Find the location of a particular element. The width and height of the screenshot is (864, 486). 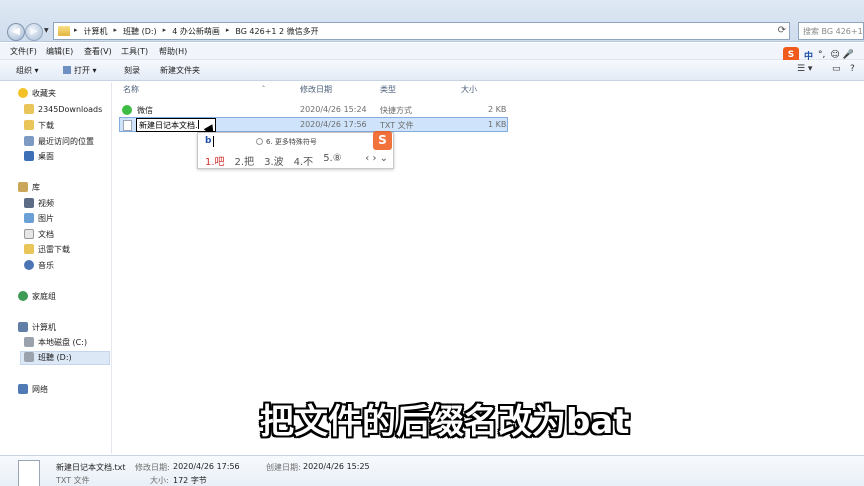

menu-view: 查看(V) is located at coordinates (98, 51).